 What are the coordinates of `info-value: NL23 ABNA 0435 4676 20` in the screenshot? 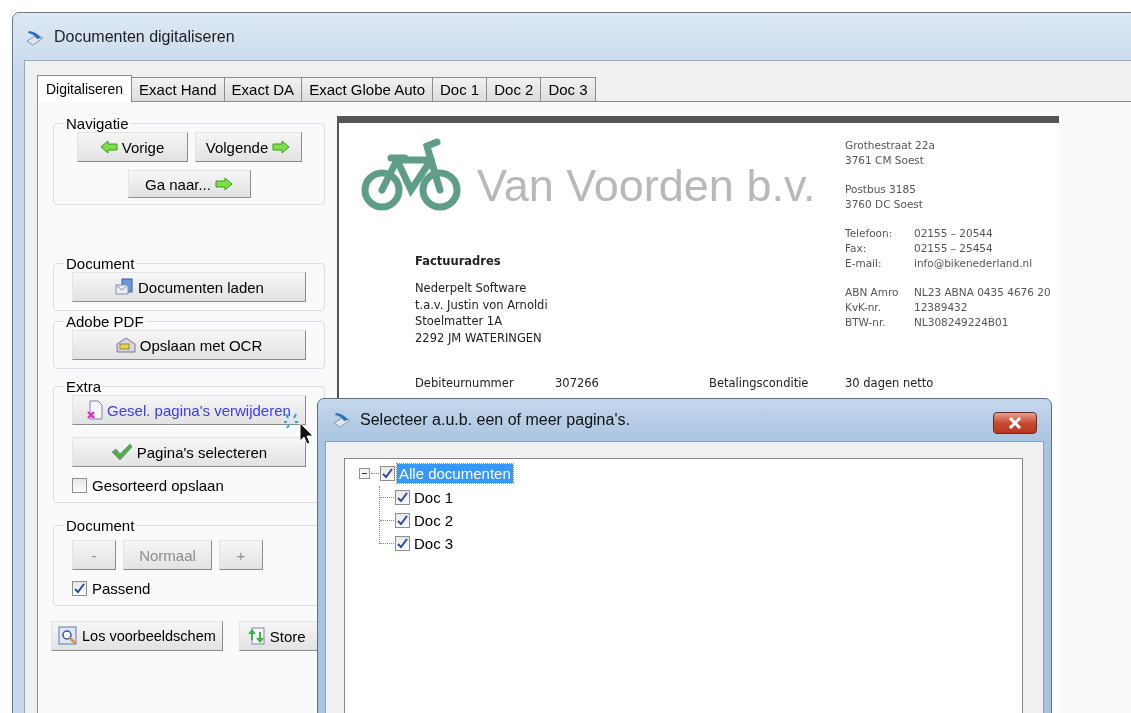 It's located at (982, 292).